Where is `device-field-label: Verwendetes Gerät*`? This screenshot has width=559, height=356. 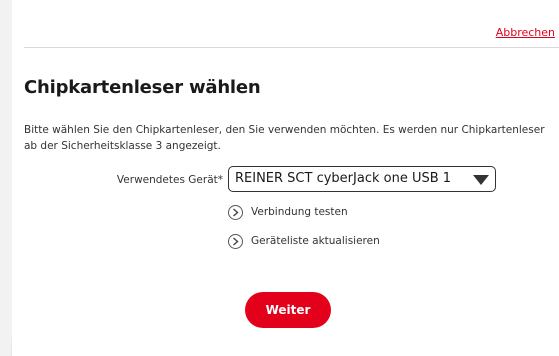
device-field-label: Verwendetes Gerät* is located at coordinates (169, 180).